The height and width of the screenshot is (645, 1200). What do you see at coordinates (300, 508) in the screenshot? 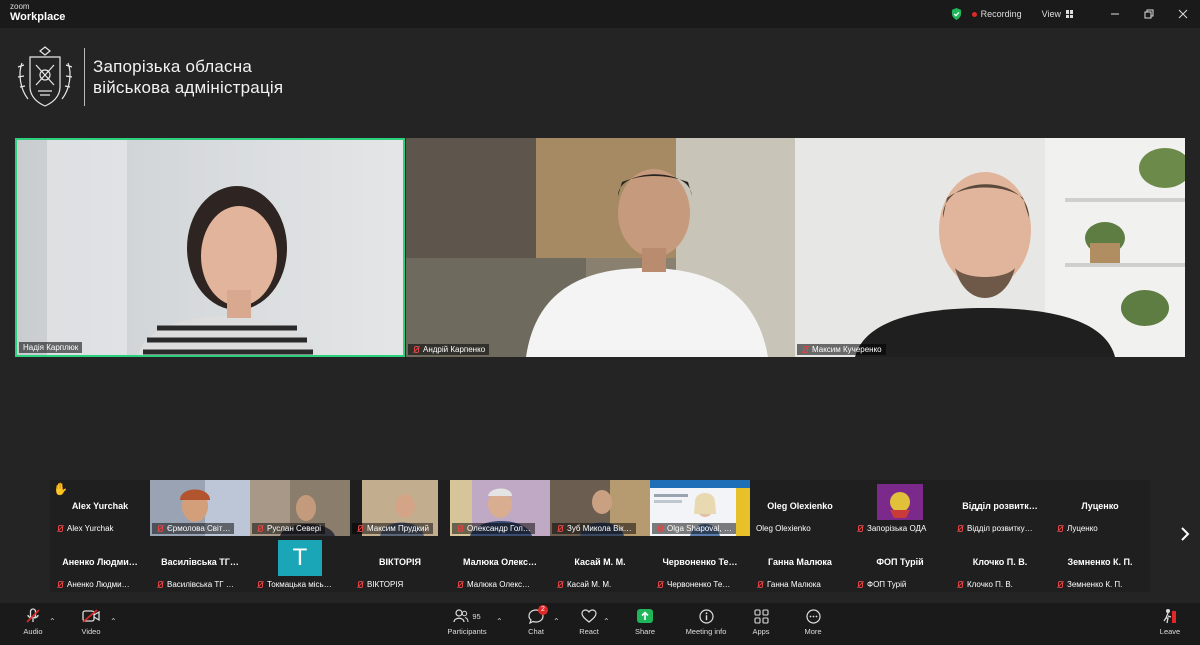
I see `participant-tile: Руслан Северi` at bounding box center [300, 508].